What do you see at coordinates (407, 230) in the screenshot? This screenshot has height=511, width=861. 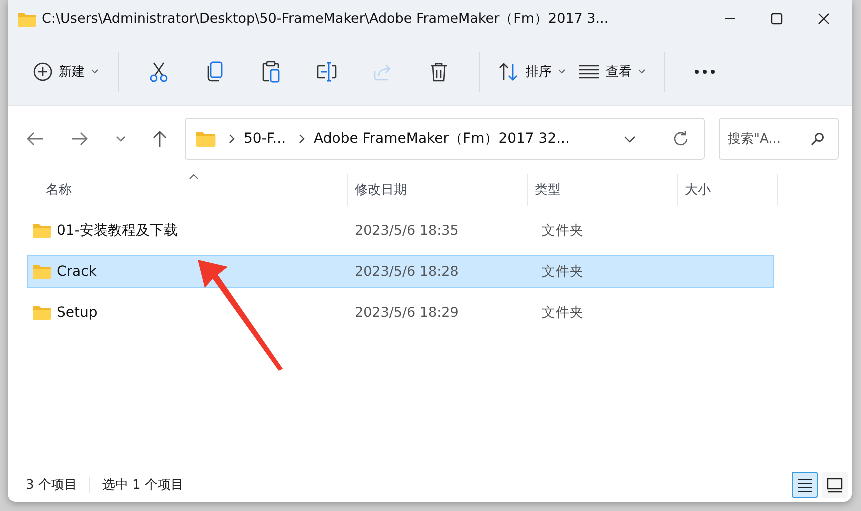 I see `modified-date: 2023/5/6 18:35` at bounding box center [407, 230].